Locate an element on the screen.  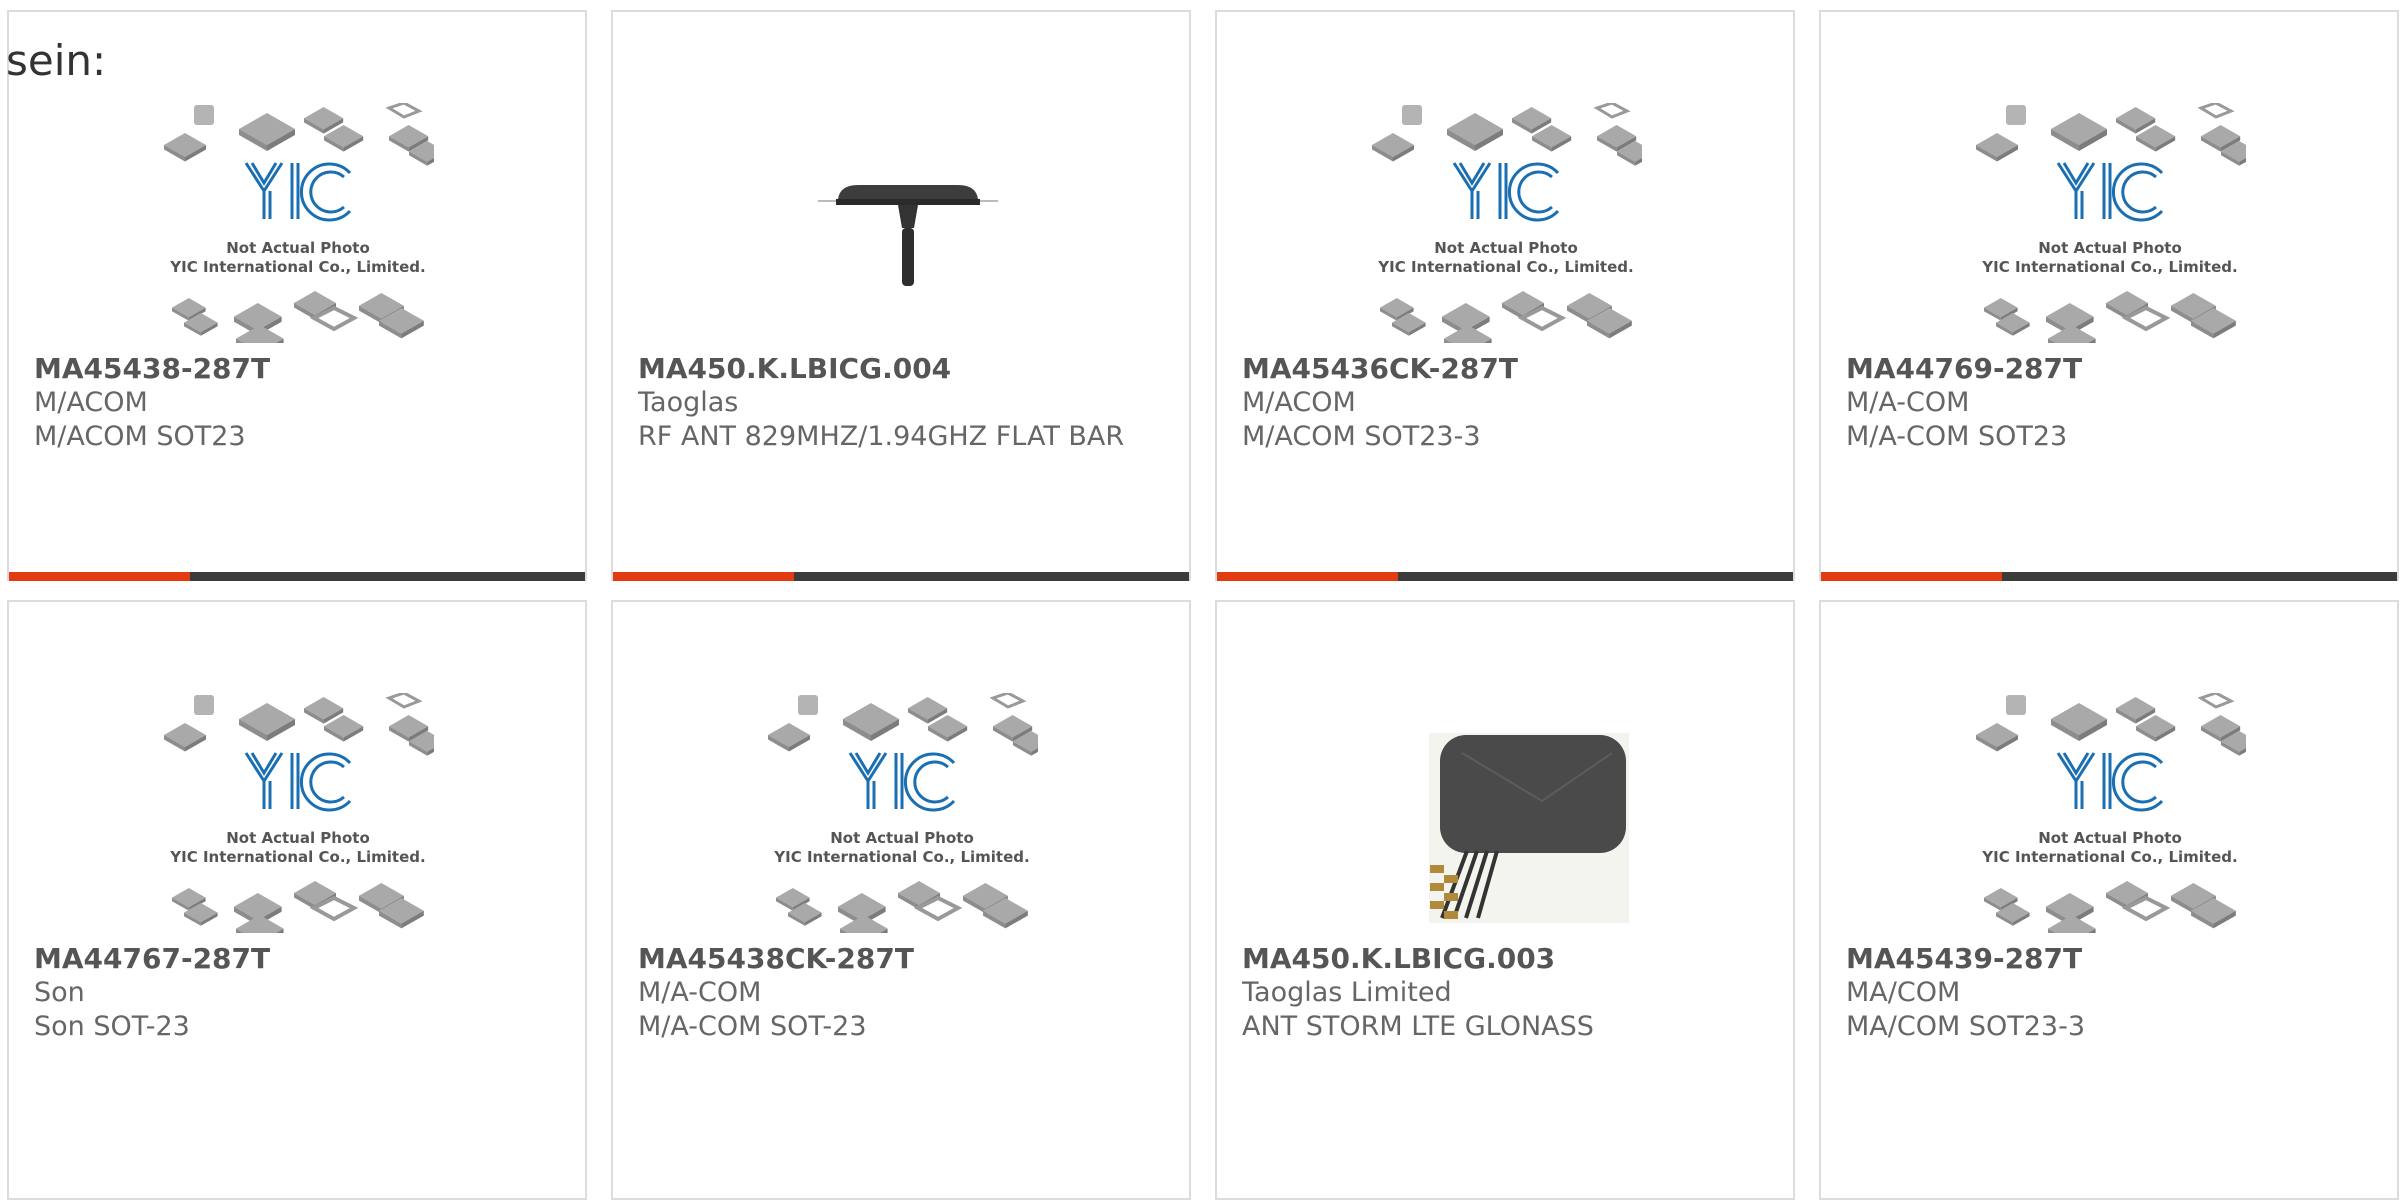
part-number: MA45438CK-287T is located at coordinates (903, 959).